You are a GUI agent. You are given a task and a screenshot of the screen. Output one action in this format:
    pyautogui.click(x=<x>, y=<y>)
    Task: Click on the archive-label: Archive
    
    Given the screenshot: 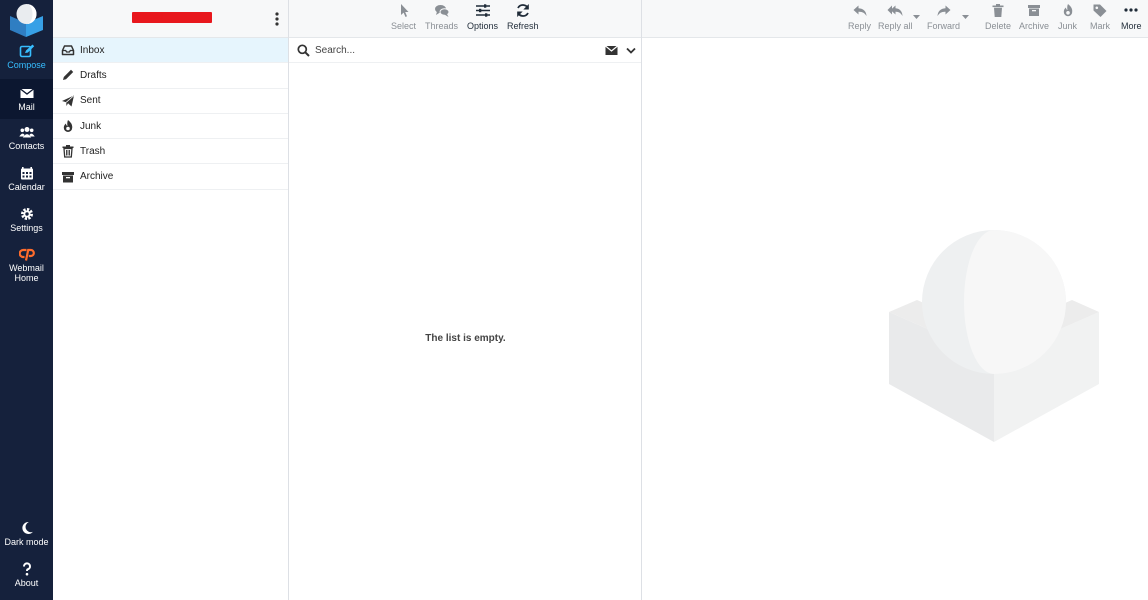 What is the action you would take?
    pyautogui.click(x=1034, y=26)
    